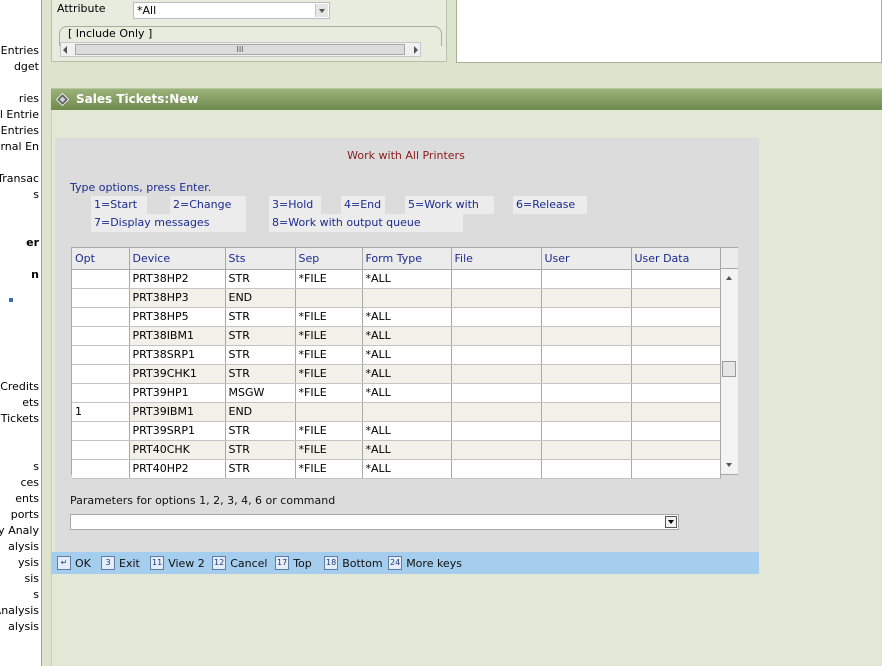 Image resolution: width=882 pixels, height=666 pixels. Describe the element at coordinates (586, 431) in the screenshot. I see `user-cell` at that location.